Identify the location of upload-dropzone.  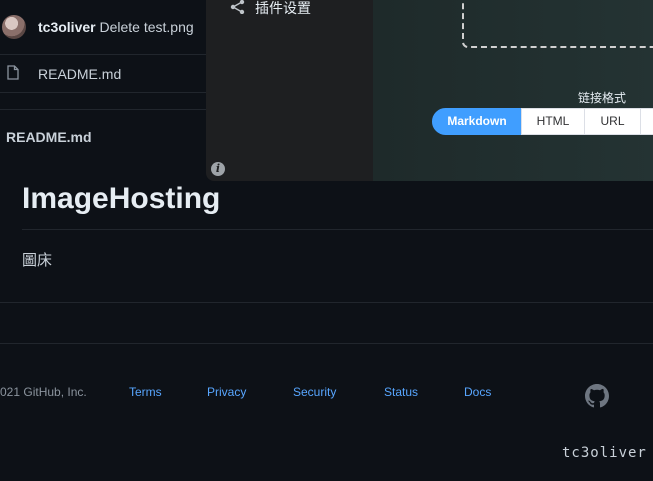
(557, 24).